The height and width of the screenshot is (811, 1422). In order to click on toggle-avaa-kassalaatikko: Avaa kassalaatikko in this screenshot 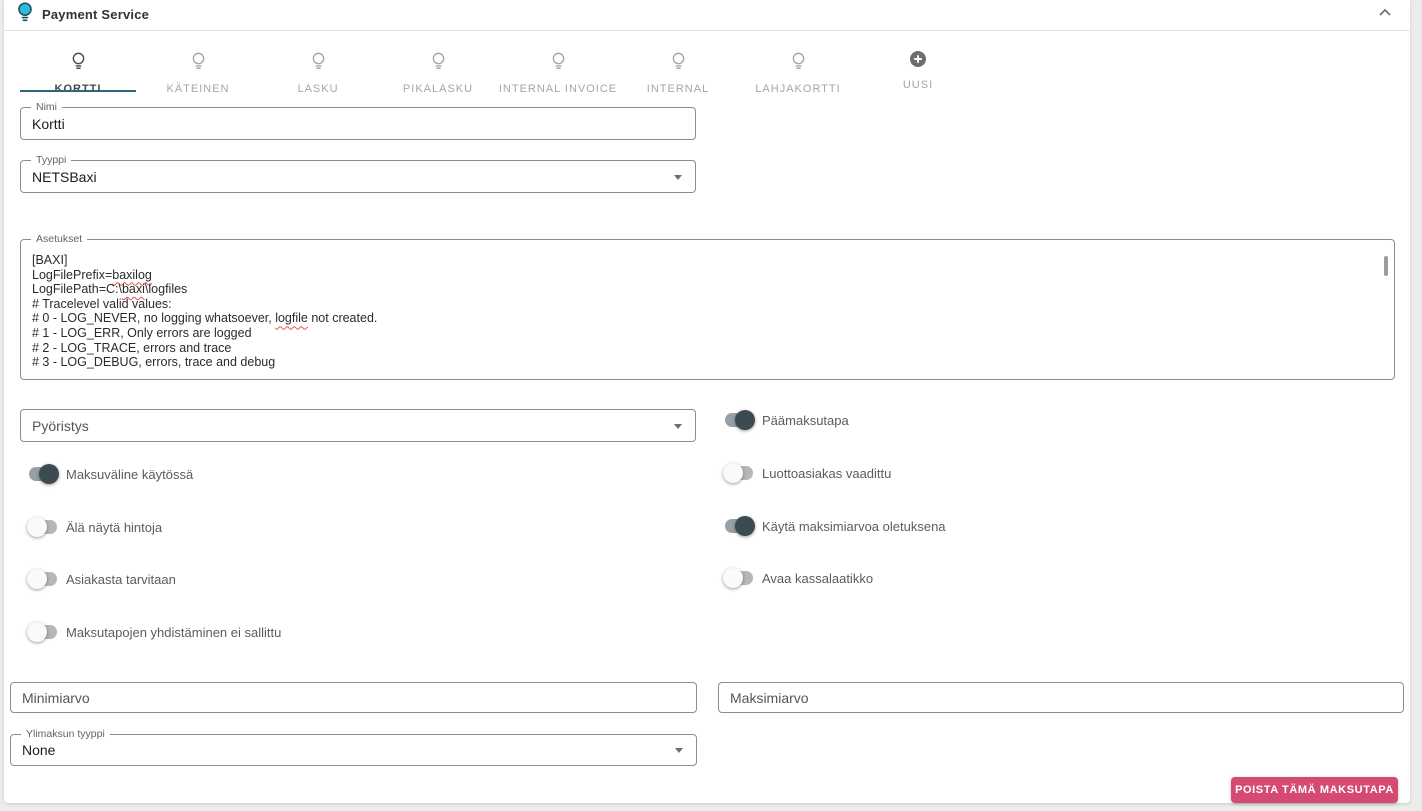, I will do `click(798, 578)`.